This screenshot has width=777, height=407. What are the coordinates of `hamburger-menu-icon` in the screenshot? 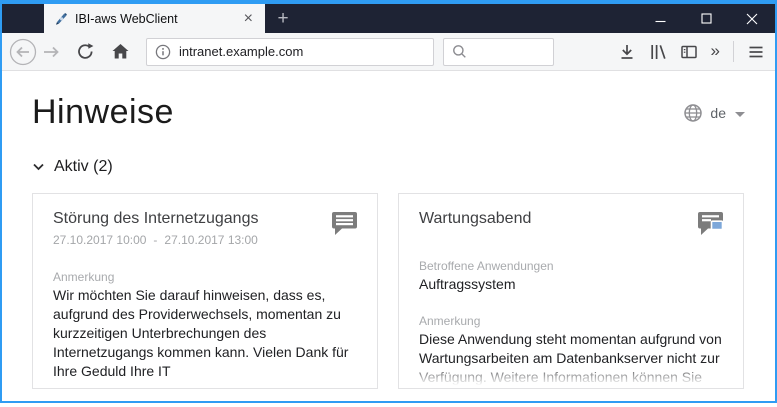 It's located at (756, 52).